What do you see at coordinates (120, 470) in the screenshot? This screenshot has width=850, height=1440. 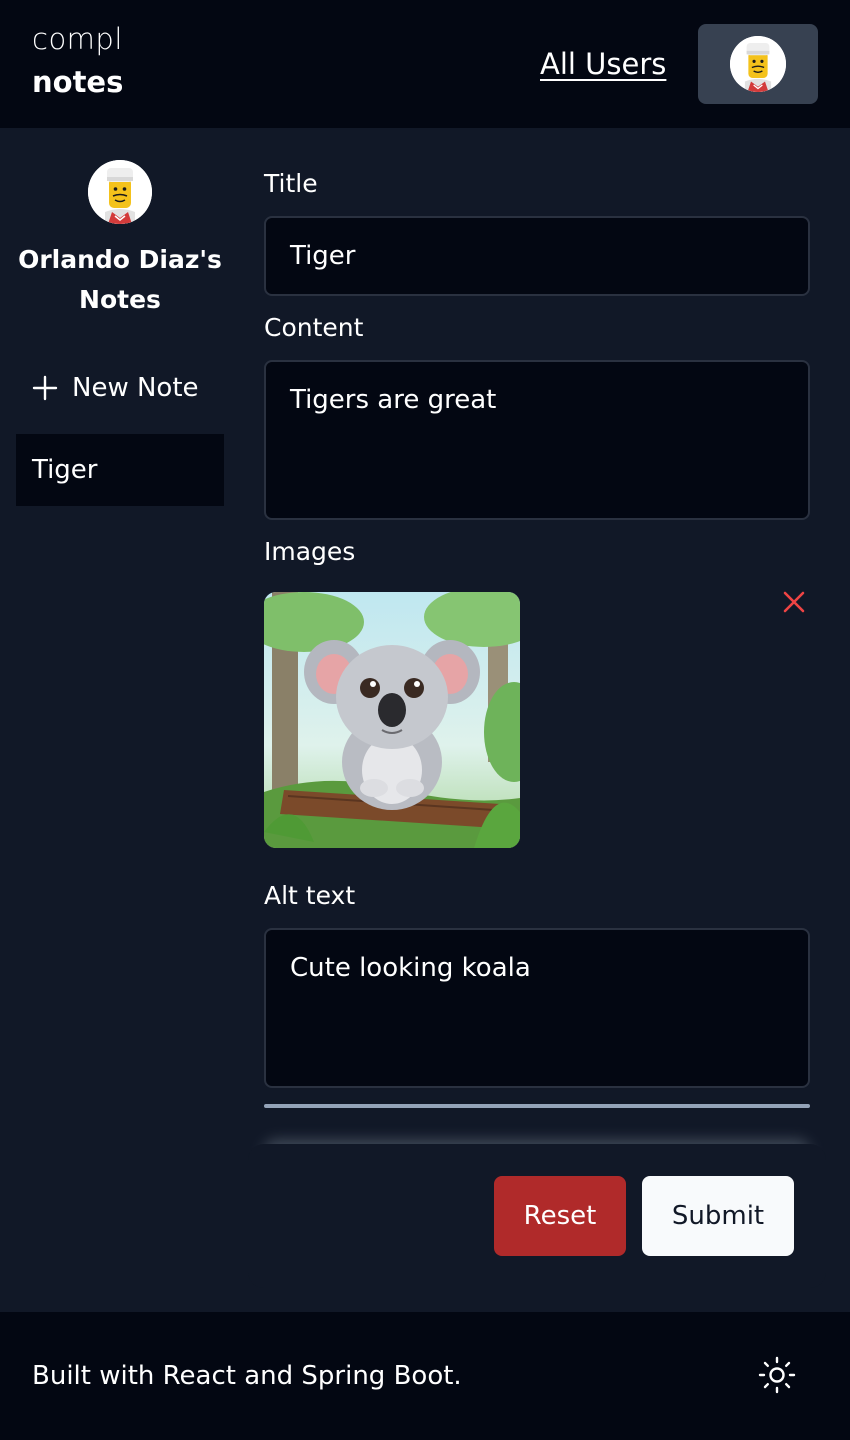 I see `sidebar-note-item: Tiger` at bounding box center [120, 470].